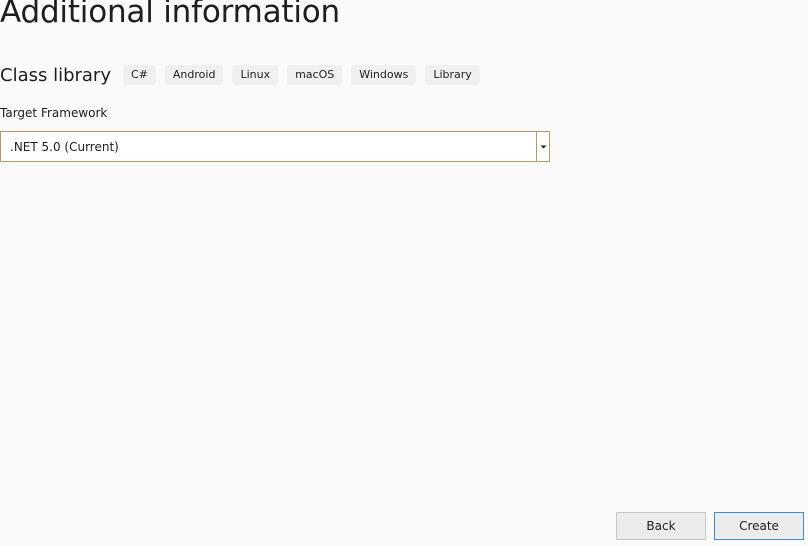  I want to click on tag-linux: Linux, so click(255, 75).